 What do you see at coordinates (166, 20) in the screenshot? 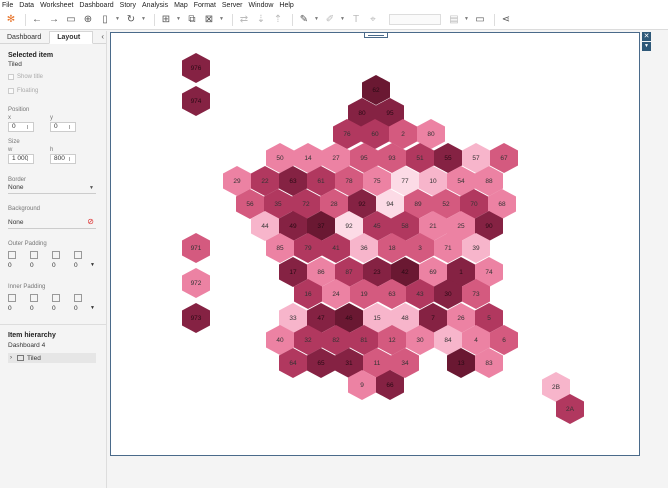
I see `new-worksheet-icon: ⊞` at bounding box center [166, 20].